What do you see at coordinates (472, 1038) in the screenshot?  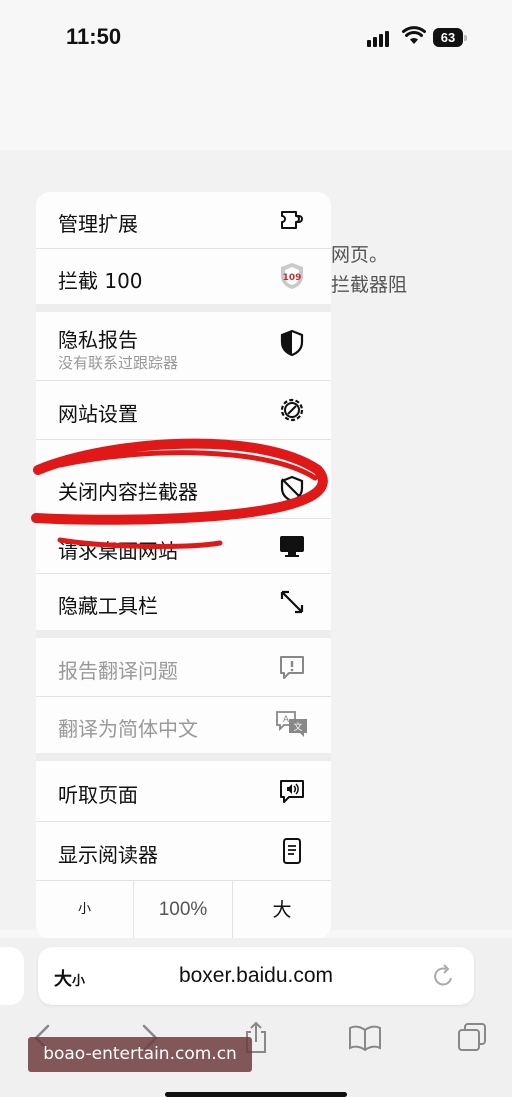 I see `tabs-icon` at bounding box center [472, 1038].